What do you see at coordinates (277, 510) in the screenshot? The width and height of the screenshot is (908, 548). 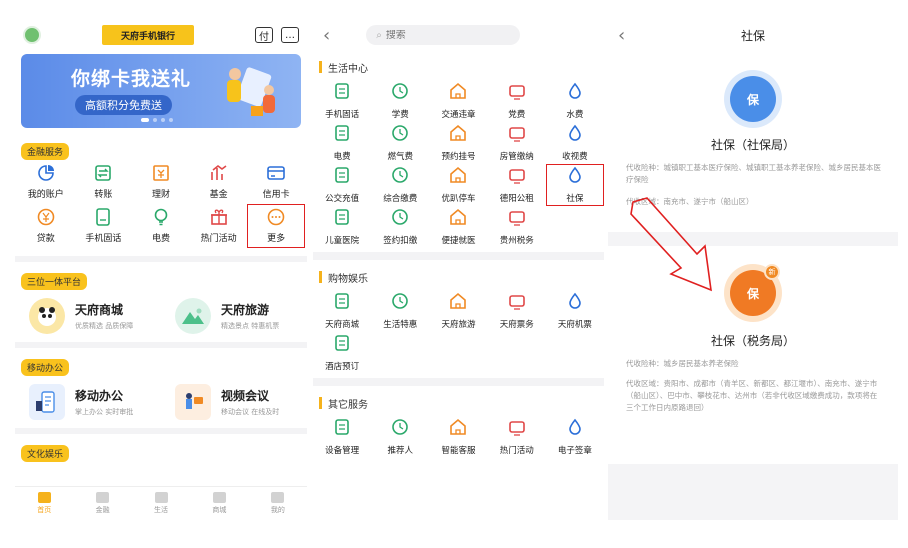 I see `tab-label: 我的` at bounding box center [277, 510].